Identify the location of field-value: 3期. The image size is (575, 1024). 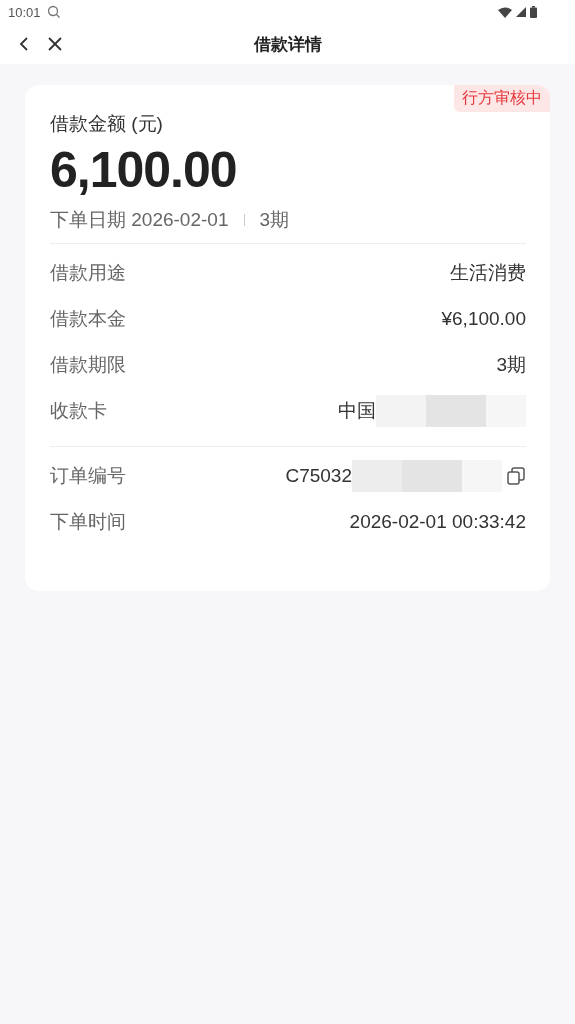
(511, 365).